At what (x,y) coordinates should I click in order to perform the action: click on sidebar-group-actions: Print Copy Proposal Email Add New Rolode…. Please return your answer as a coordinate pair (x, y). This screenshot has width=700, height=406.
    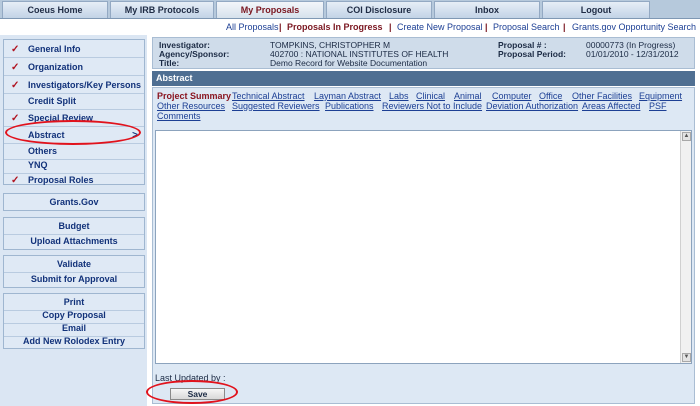
    Looking at the image, I should click on (74, 321).